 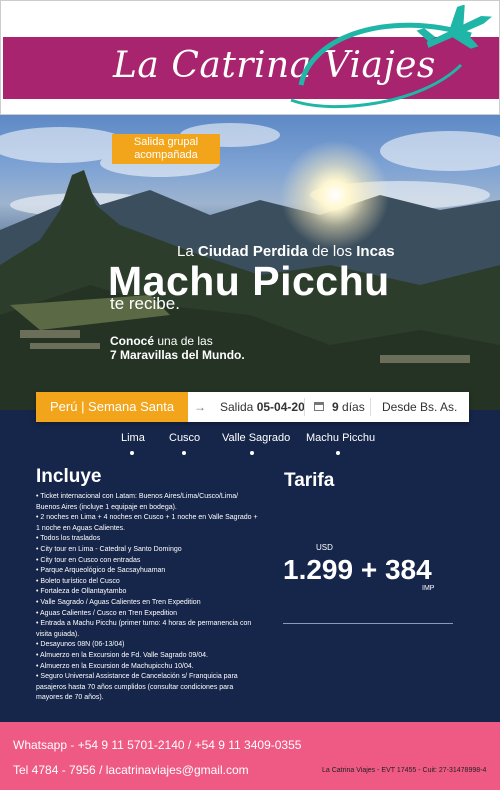 What do you see at coordinates (428, 588) in the screenshot?
I see `tax-label: IMP` at bounding box center [428, 588].